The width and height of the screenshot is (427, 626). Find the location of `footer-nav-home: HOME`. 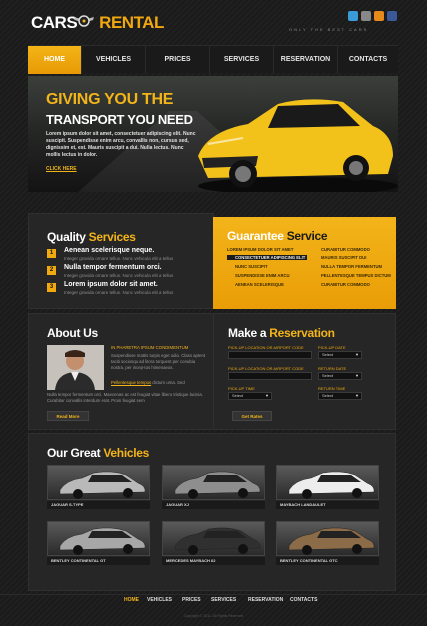

footer-nav-home: HOME is located at coordinates (131, 600).